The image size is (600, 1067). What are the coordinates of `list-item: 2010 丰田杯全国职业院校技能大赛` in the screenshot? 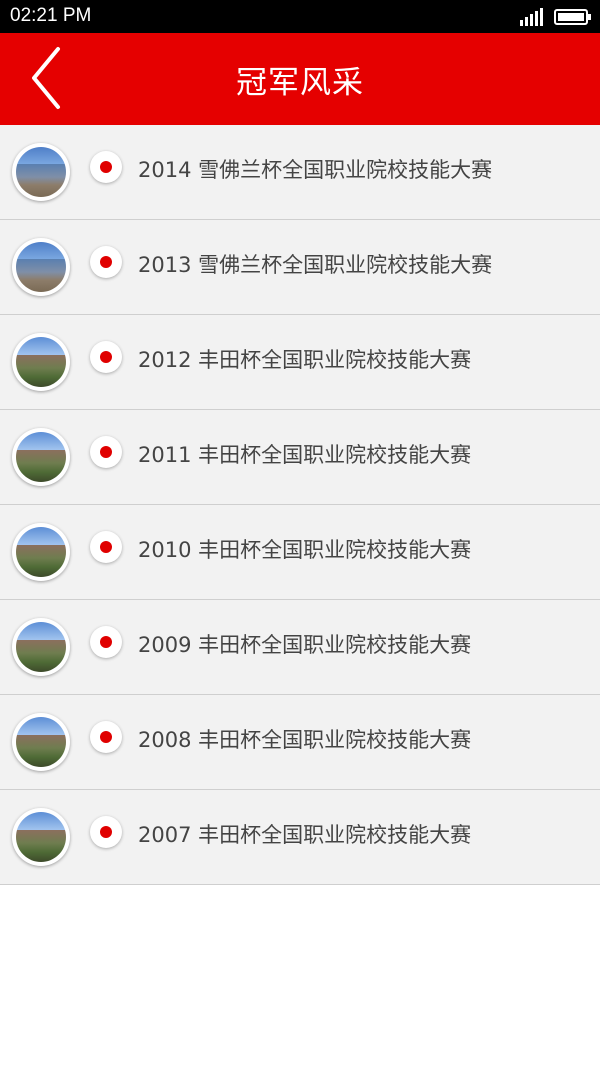 It's located at (300, 552).